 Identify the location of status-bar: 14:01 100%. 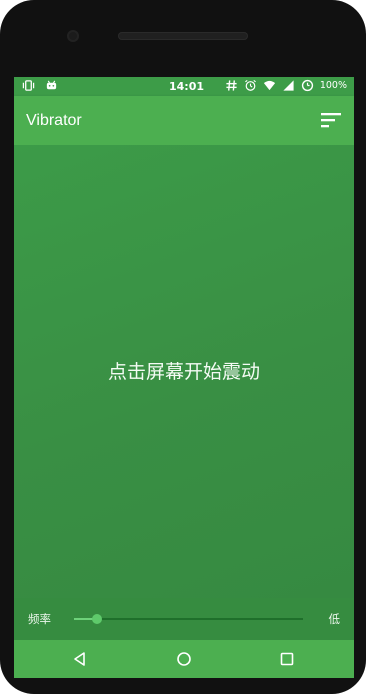
(184, 86).